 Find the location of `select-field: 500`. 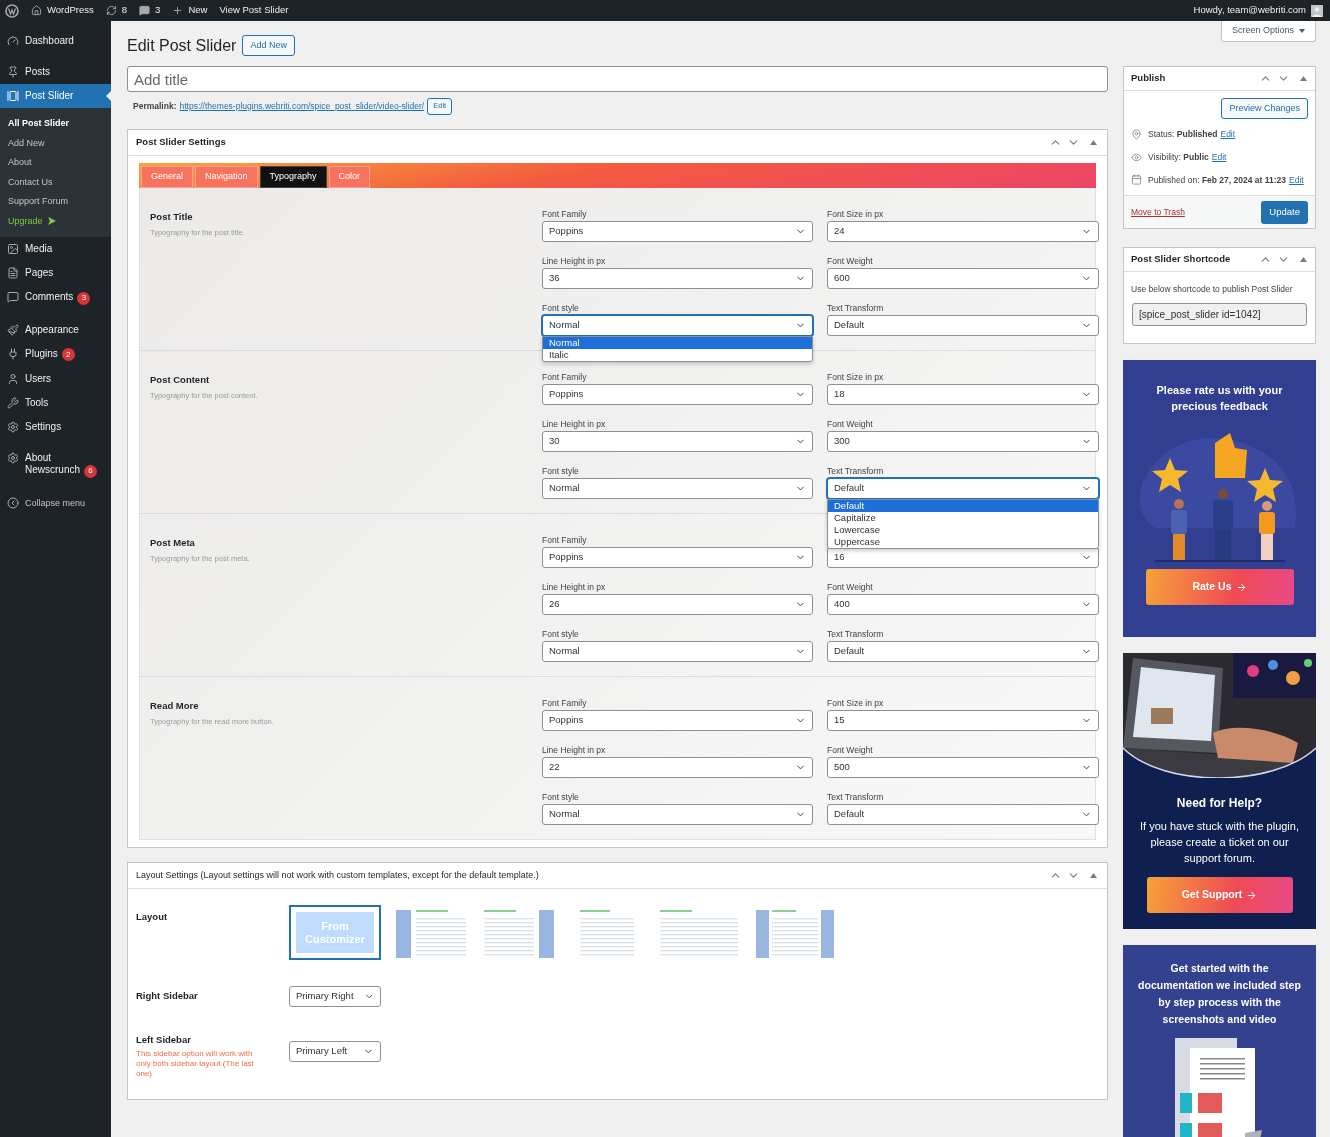

select-field: 500 is located at coordinates (963, 767).